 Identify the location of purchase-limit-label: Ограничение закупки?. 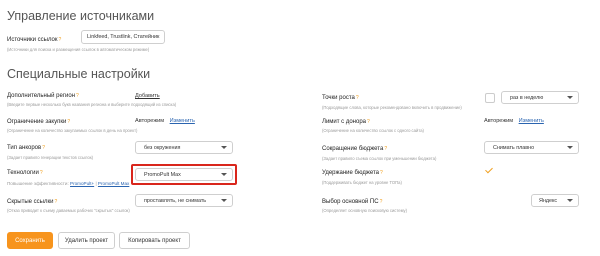
(39, 122).